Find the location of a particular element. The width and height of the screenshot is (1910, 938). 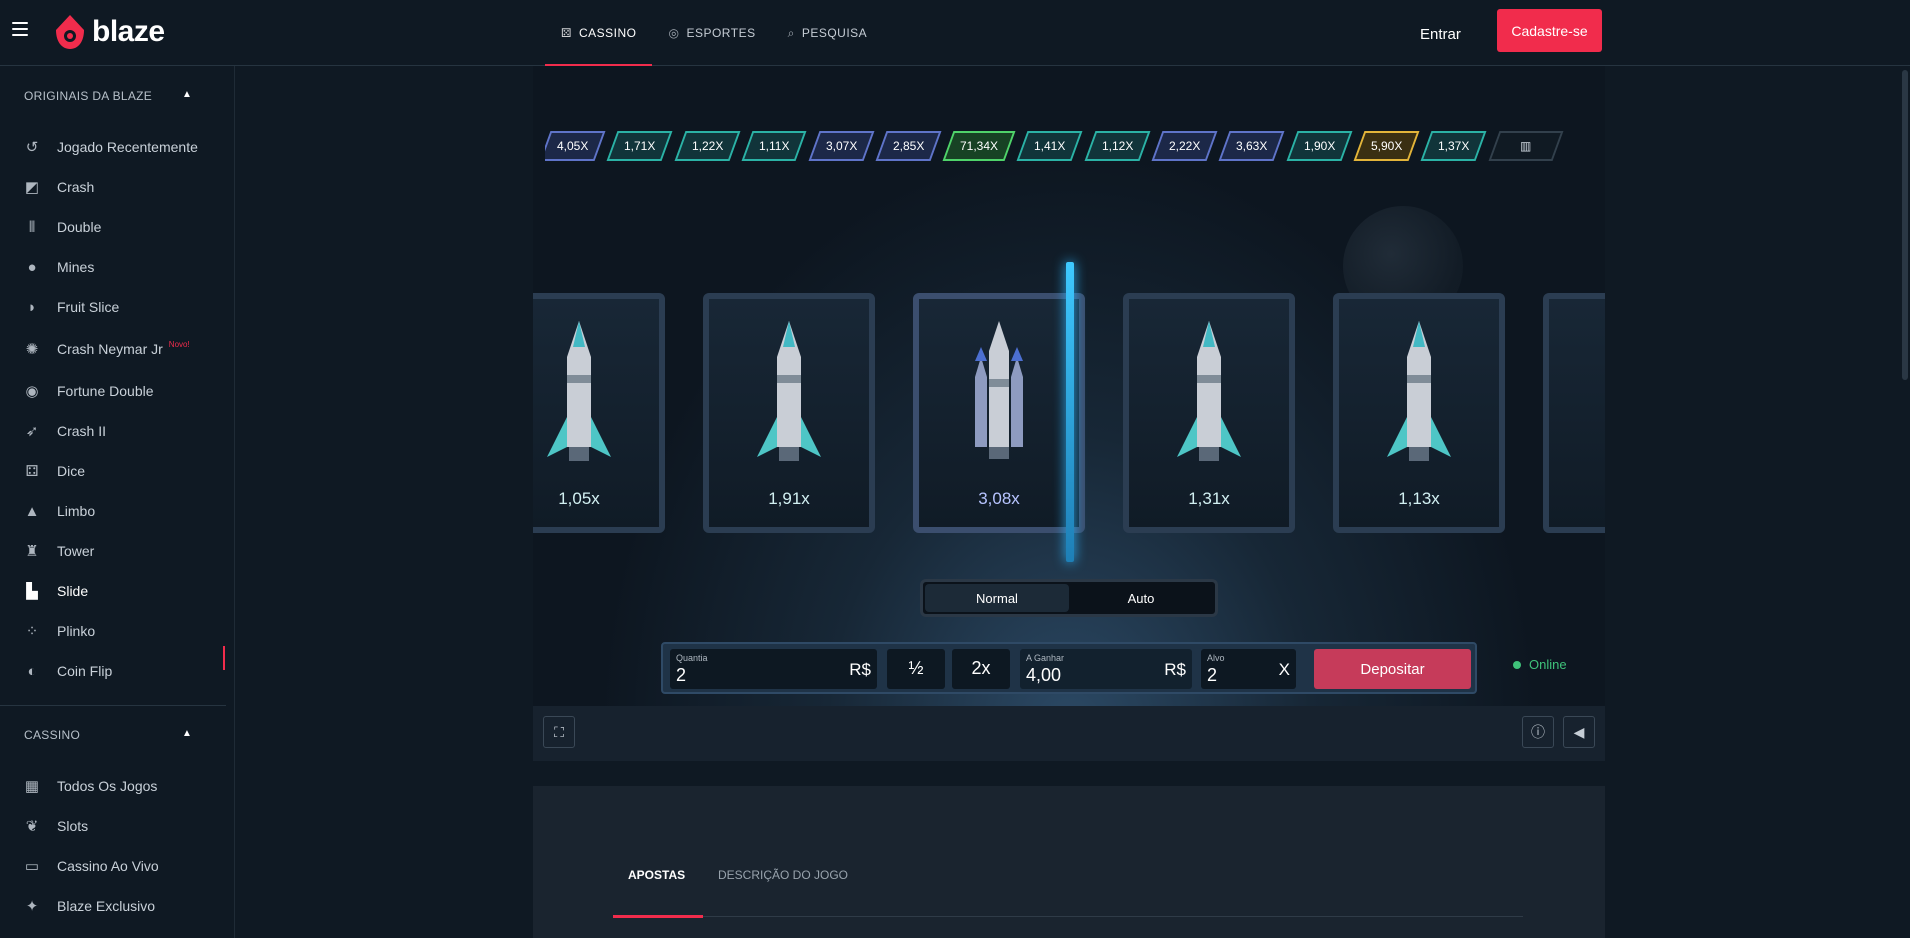

sidebar-item-fruit-slice: ◗ Fruit Slice is located at coordinates (70, 307).